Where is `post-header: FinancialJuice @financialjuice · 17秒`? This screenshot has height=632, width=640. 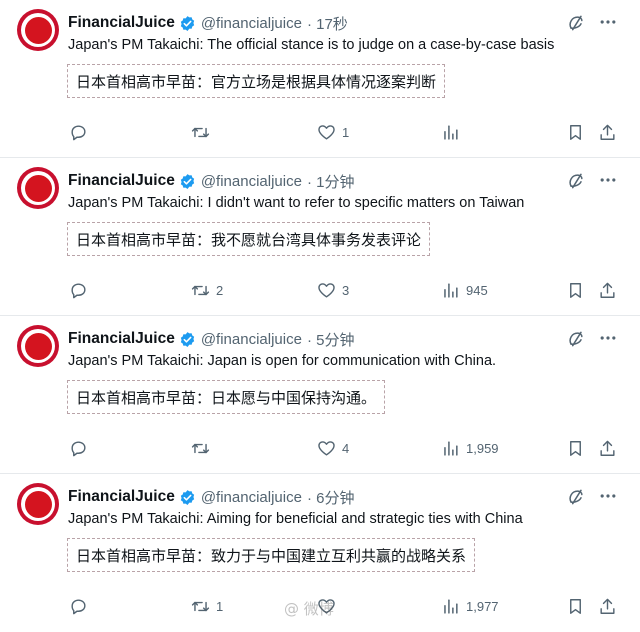 post-header: FinancialJuice @financialjuice · 17秒 is located at coordinates (208, 23).